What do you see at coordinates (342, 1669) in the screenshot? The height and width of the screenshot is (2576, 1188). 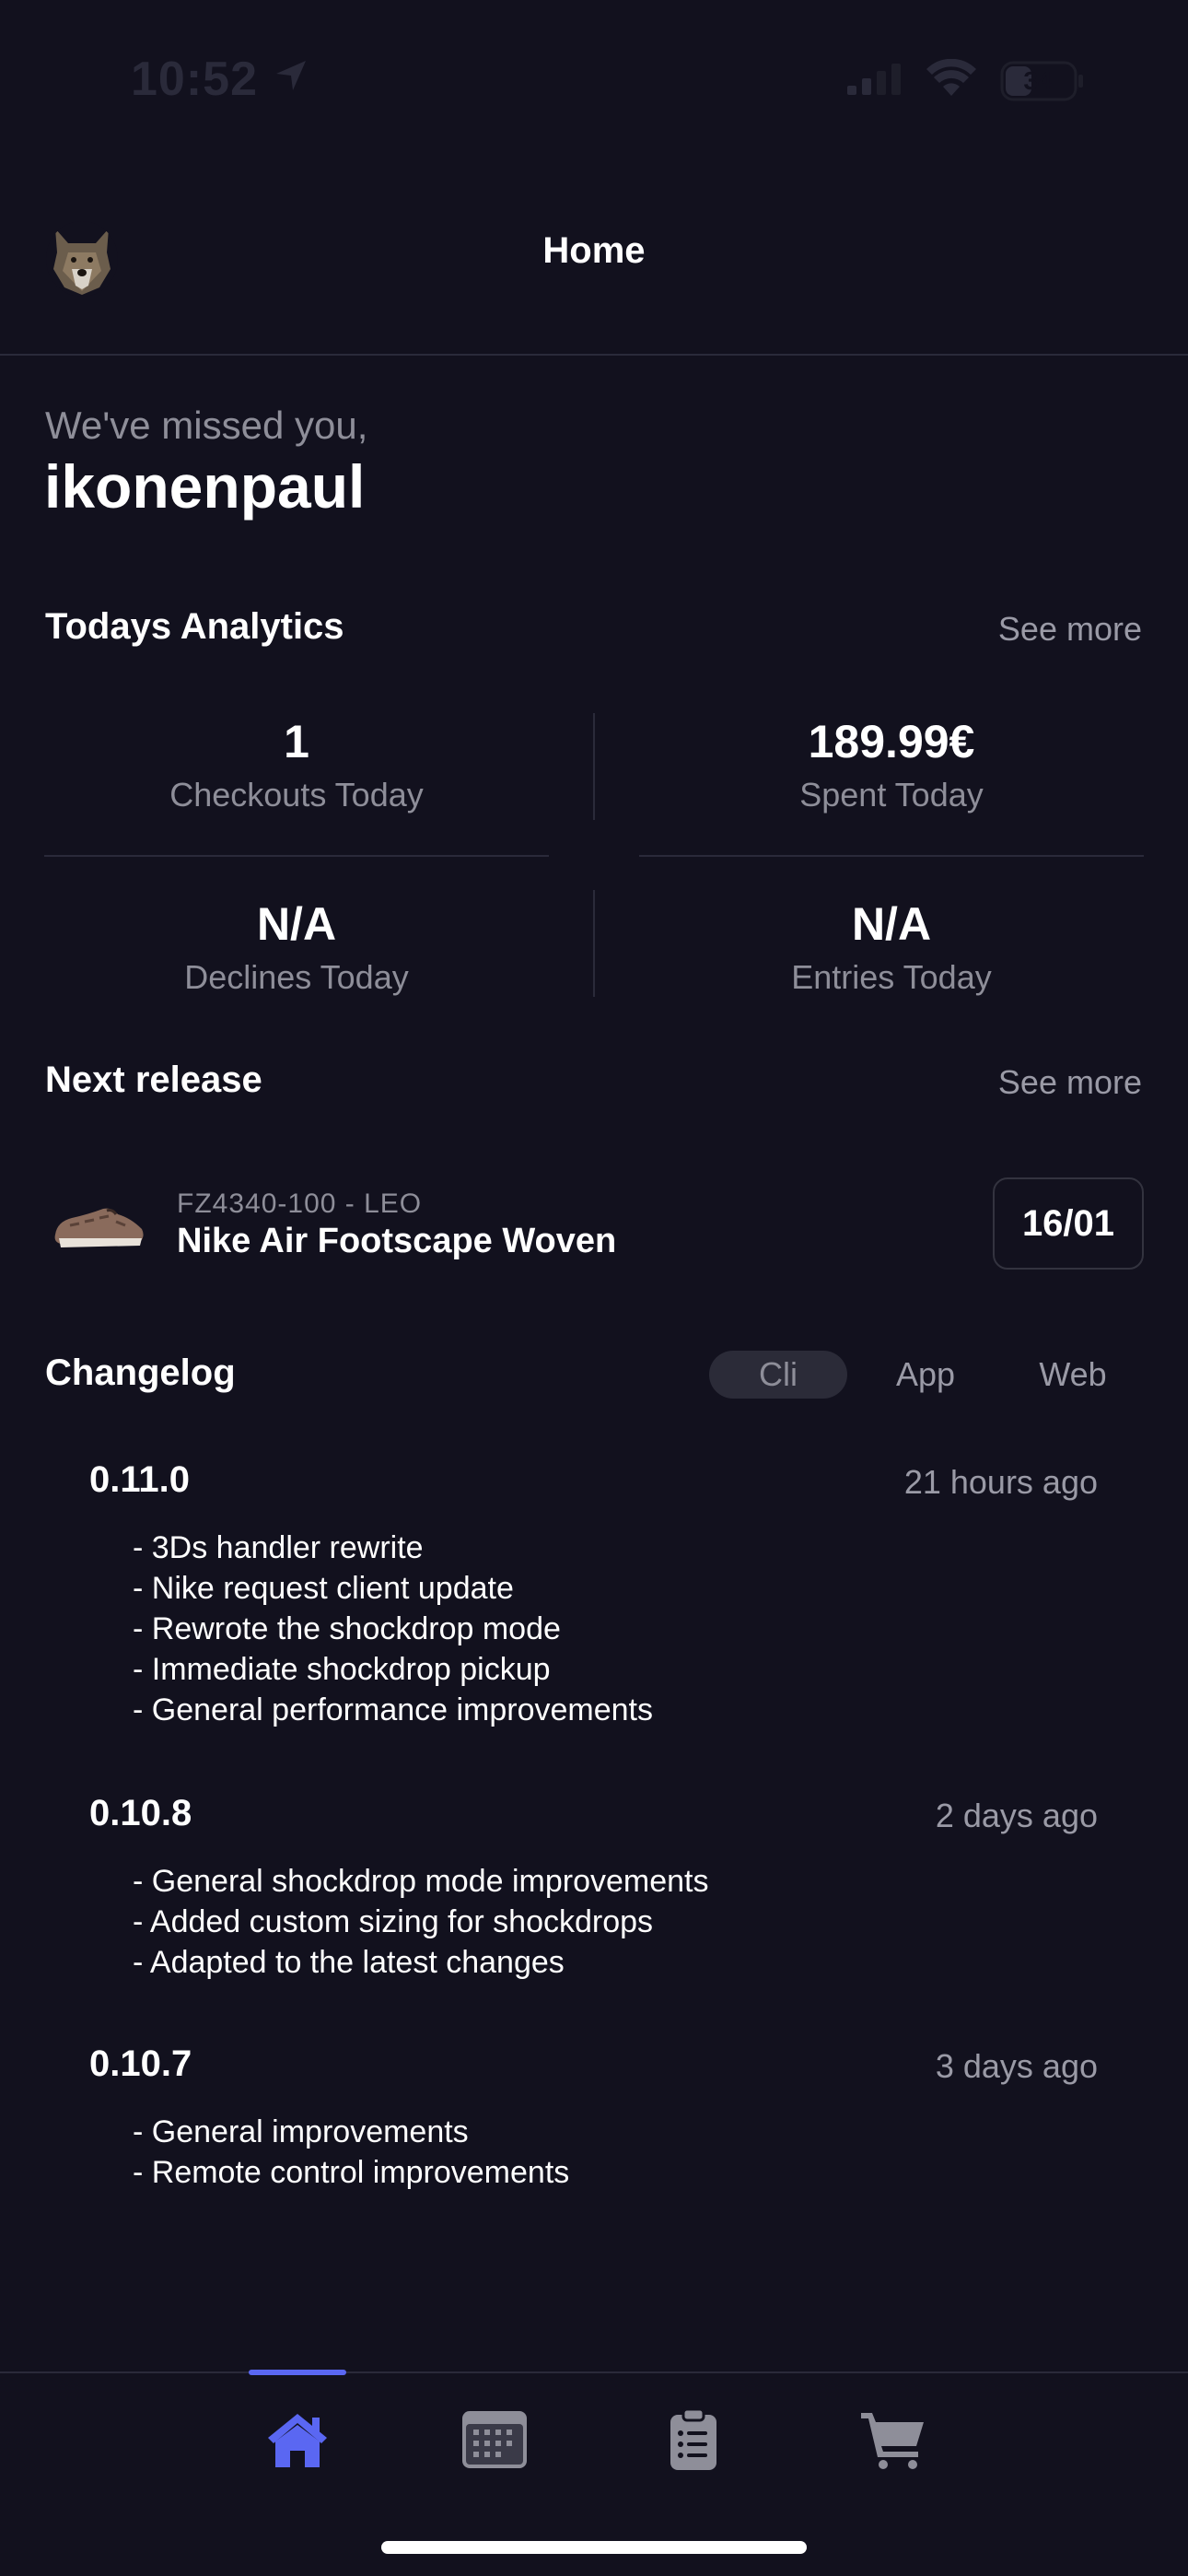 I see `changelog-note: - Immediate shockdrop pickup` at bounding box center [342, 1669].